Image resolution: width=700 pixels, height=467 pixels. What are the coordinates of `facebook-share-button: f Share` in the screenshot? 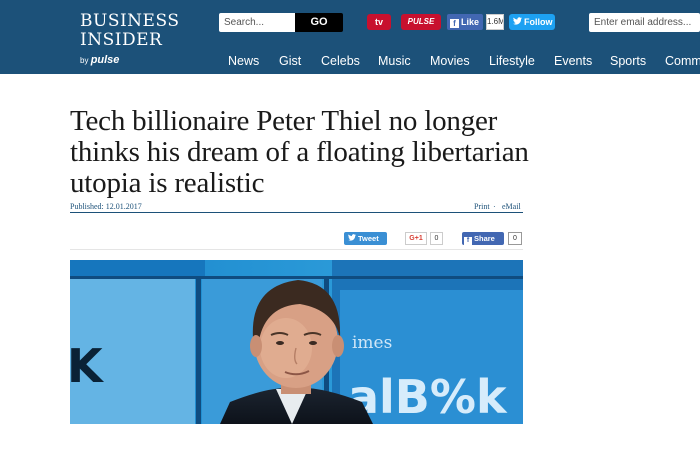 It's located at (483, 238).